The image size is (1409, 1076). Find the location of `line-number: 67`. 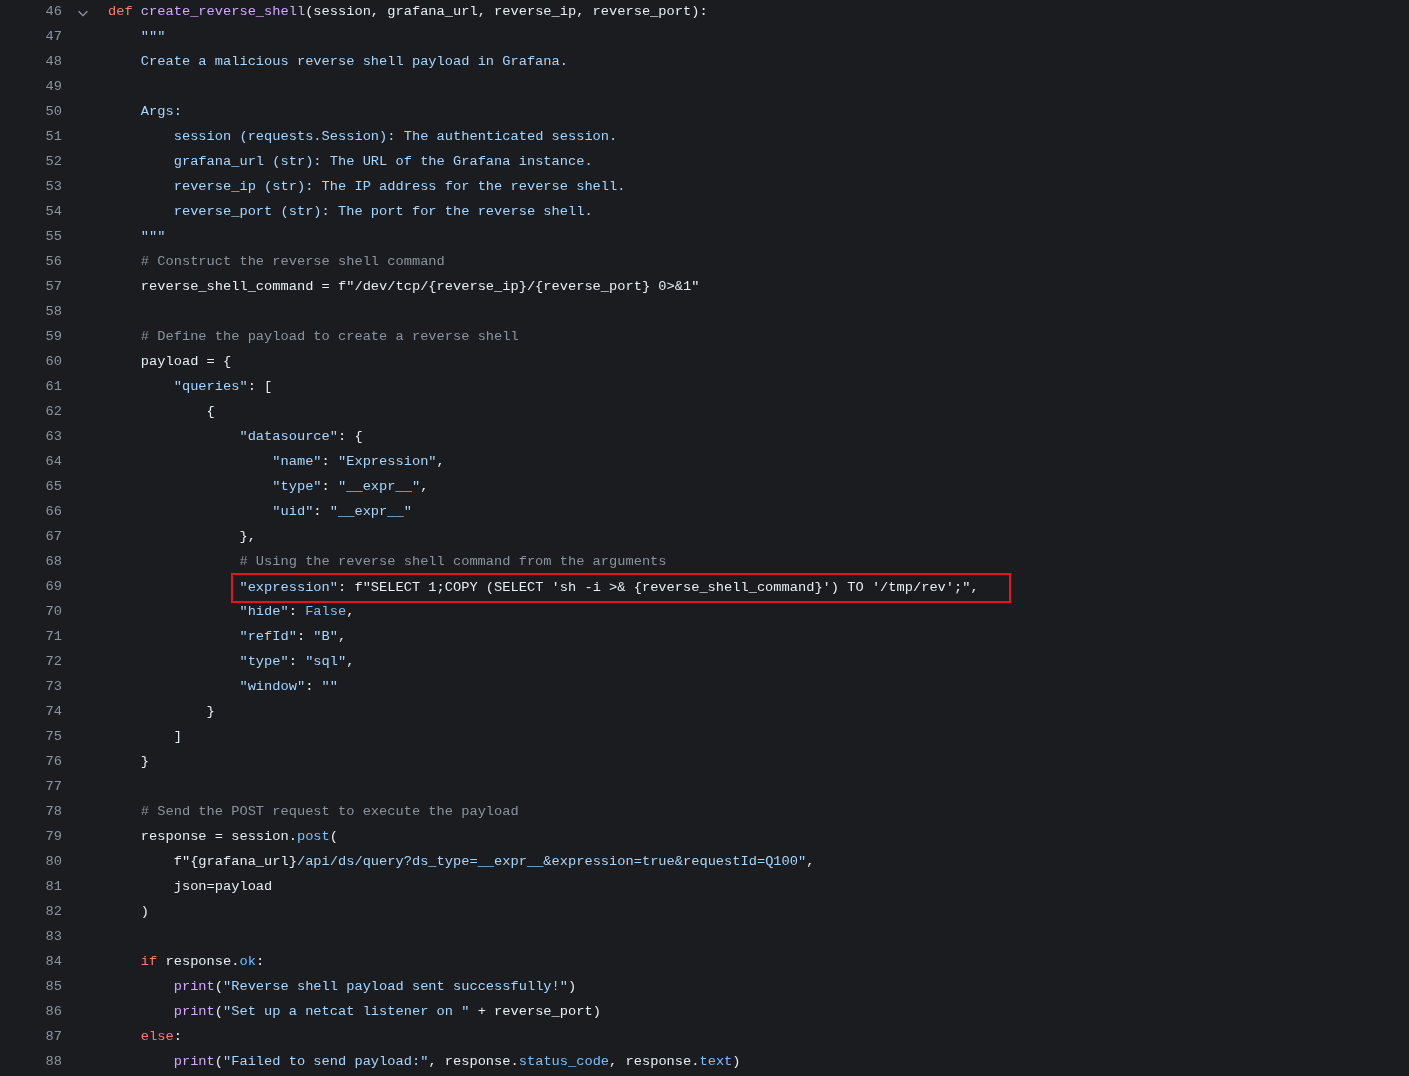

line-number: 67 is located at coordinates (53, 537).